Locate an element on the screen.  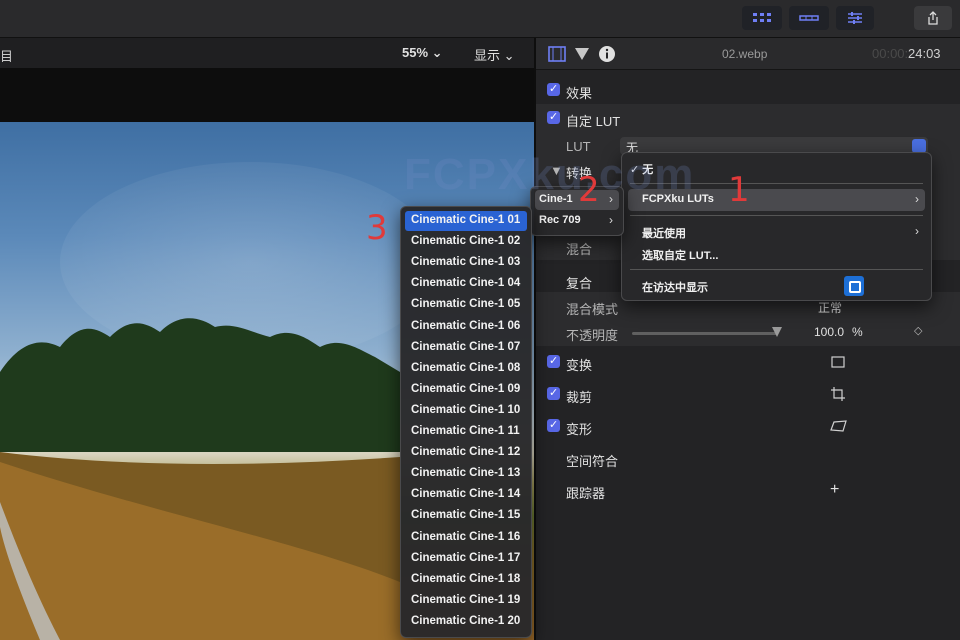
share-icon is located at coordinates (933, 18).